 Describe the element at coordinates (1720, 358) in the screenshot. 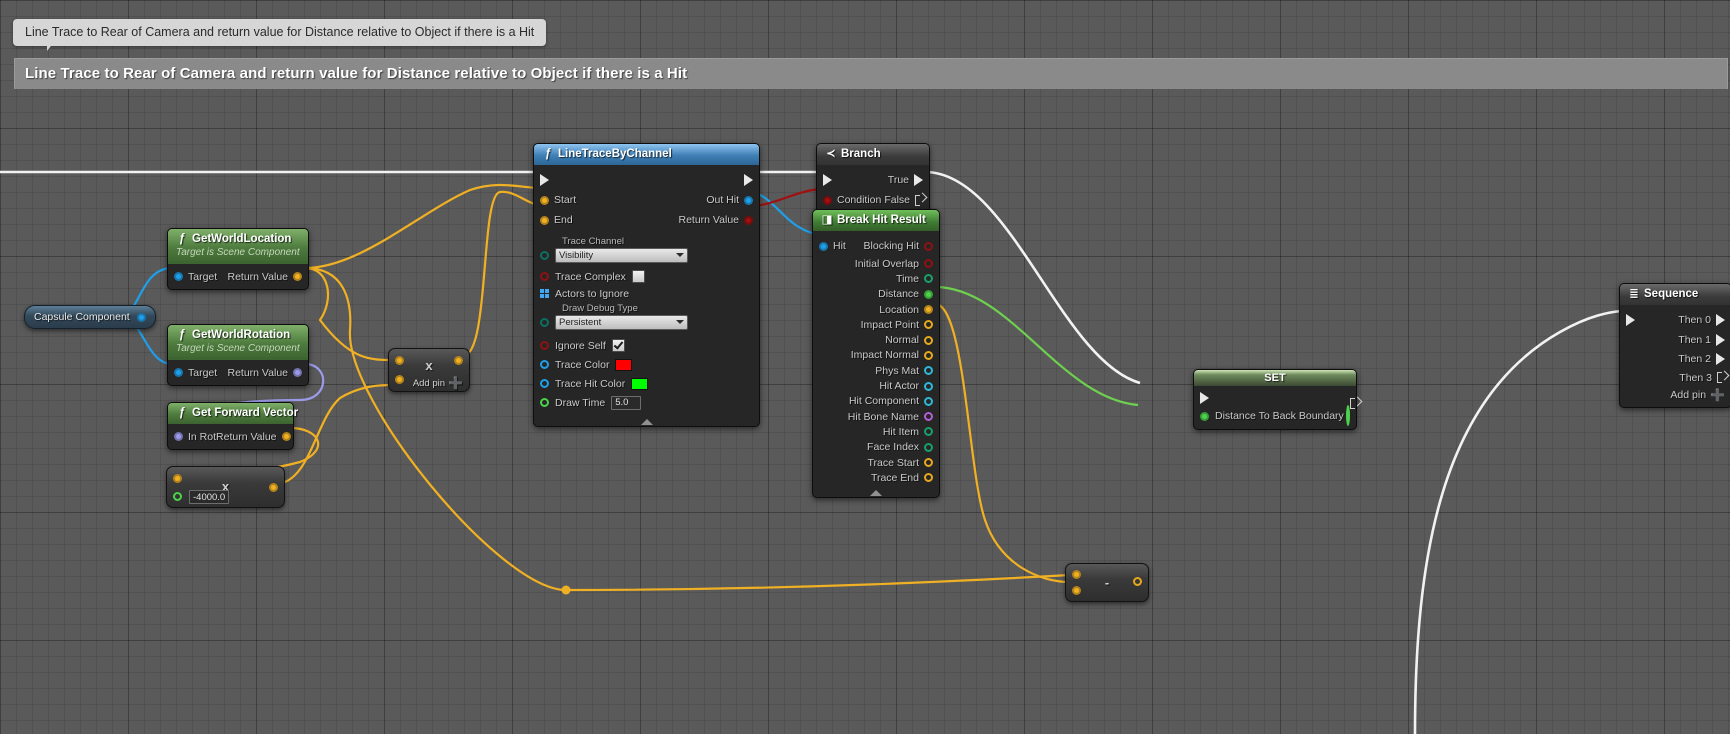

I see `then-2-exec-output-pin` at that location.